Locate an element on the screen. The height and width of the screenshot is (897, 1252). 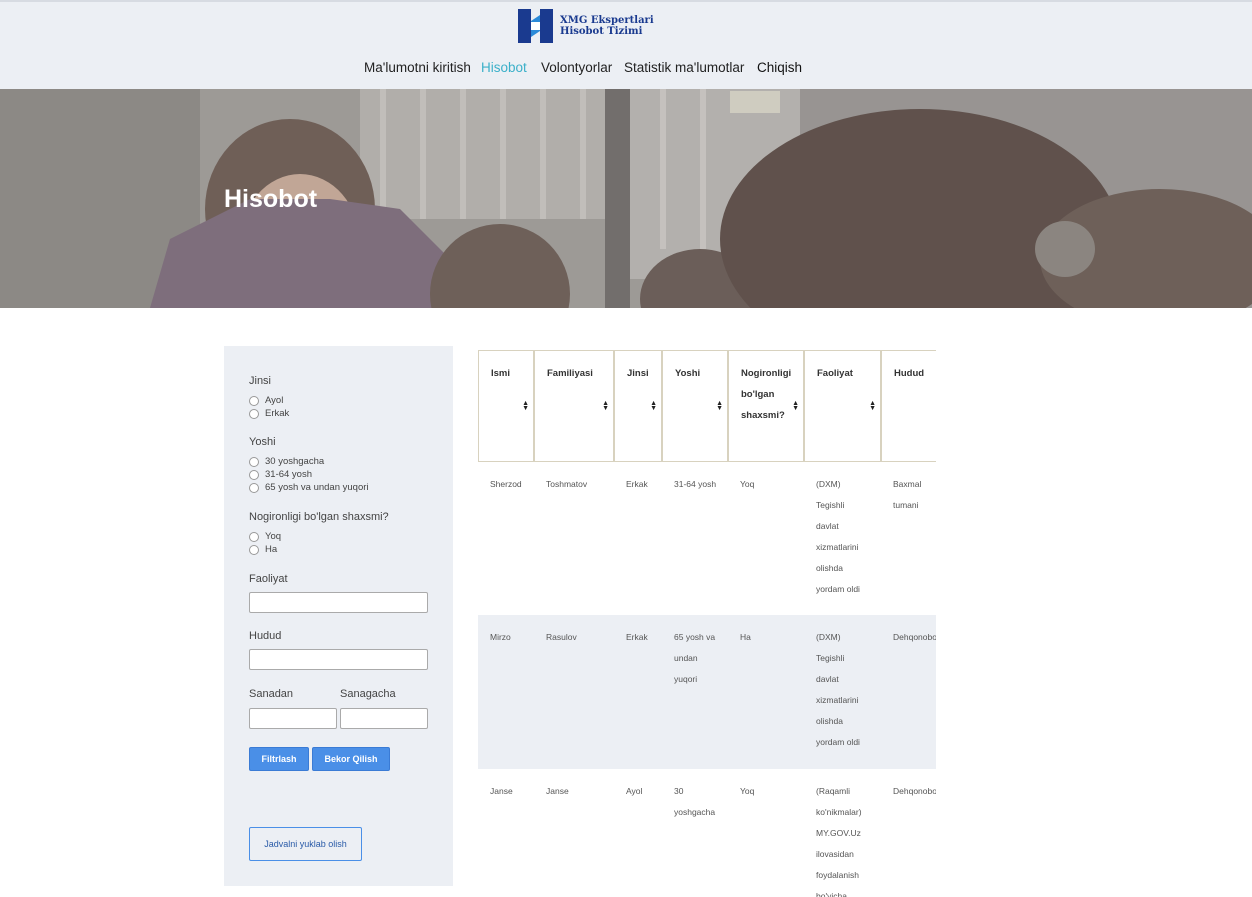
cell-age: 65 yosh va undan yuqori is located at coordinates (695, 658).